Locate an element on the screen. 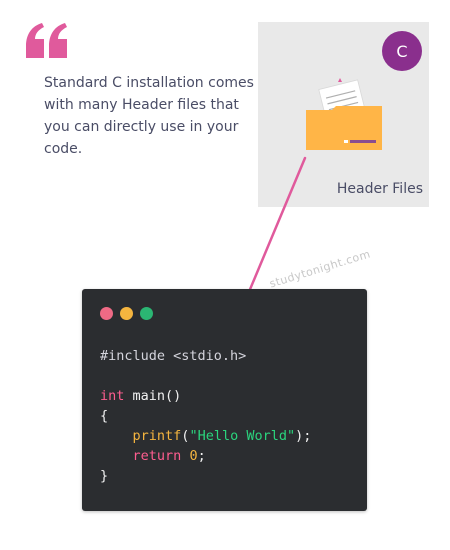 The image size is (450, 550). close-brace: } is located at coordinates (104, 476).